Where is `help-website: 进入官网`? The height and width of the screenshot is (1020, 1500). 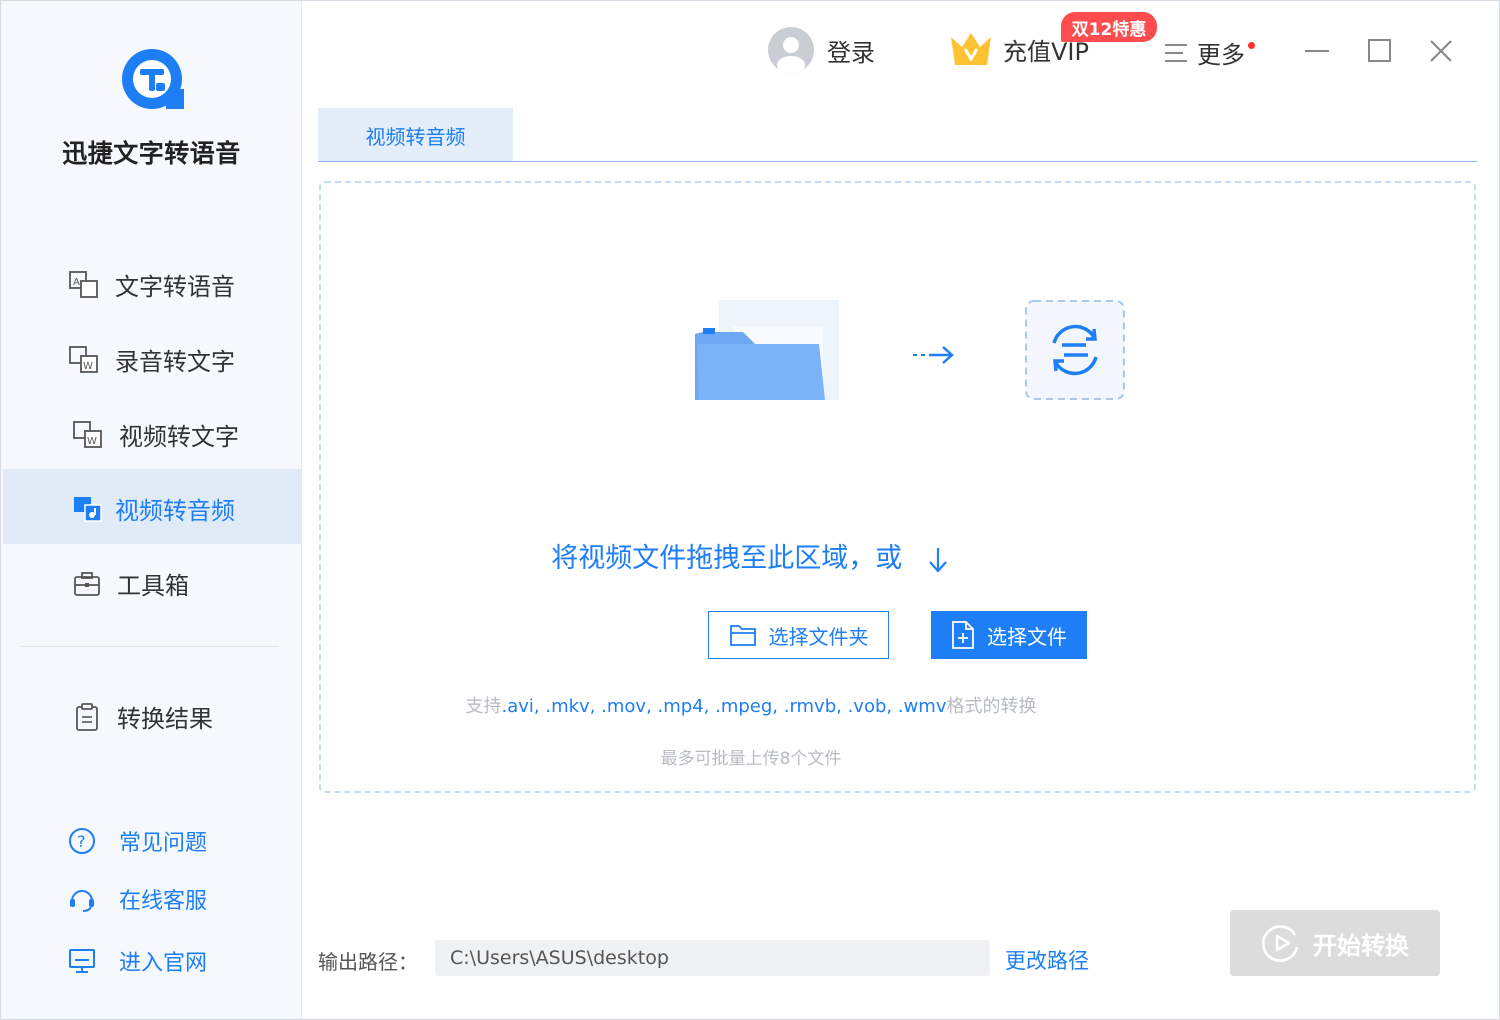 help-website: 进入官网 is located at coordinates (137, 961).